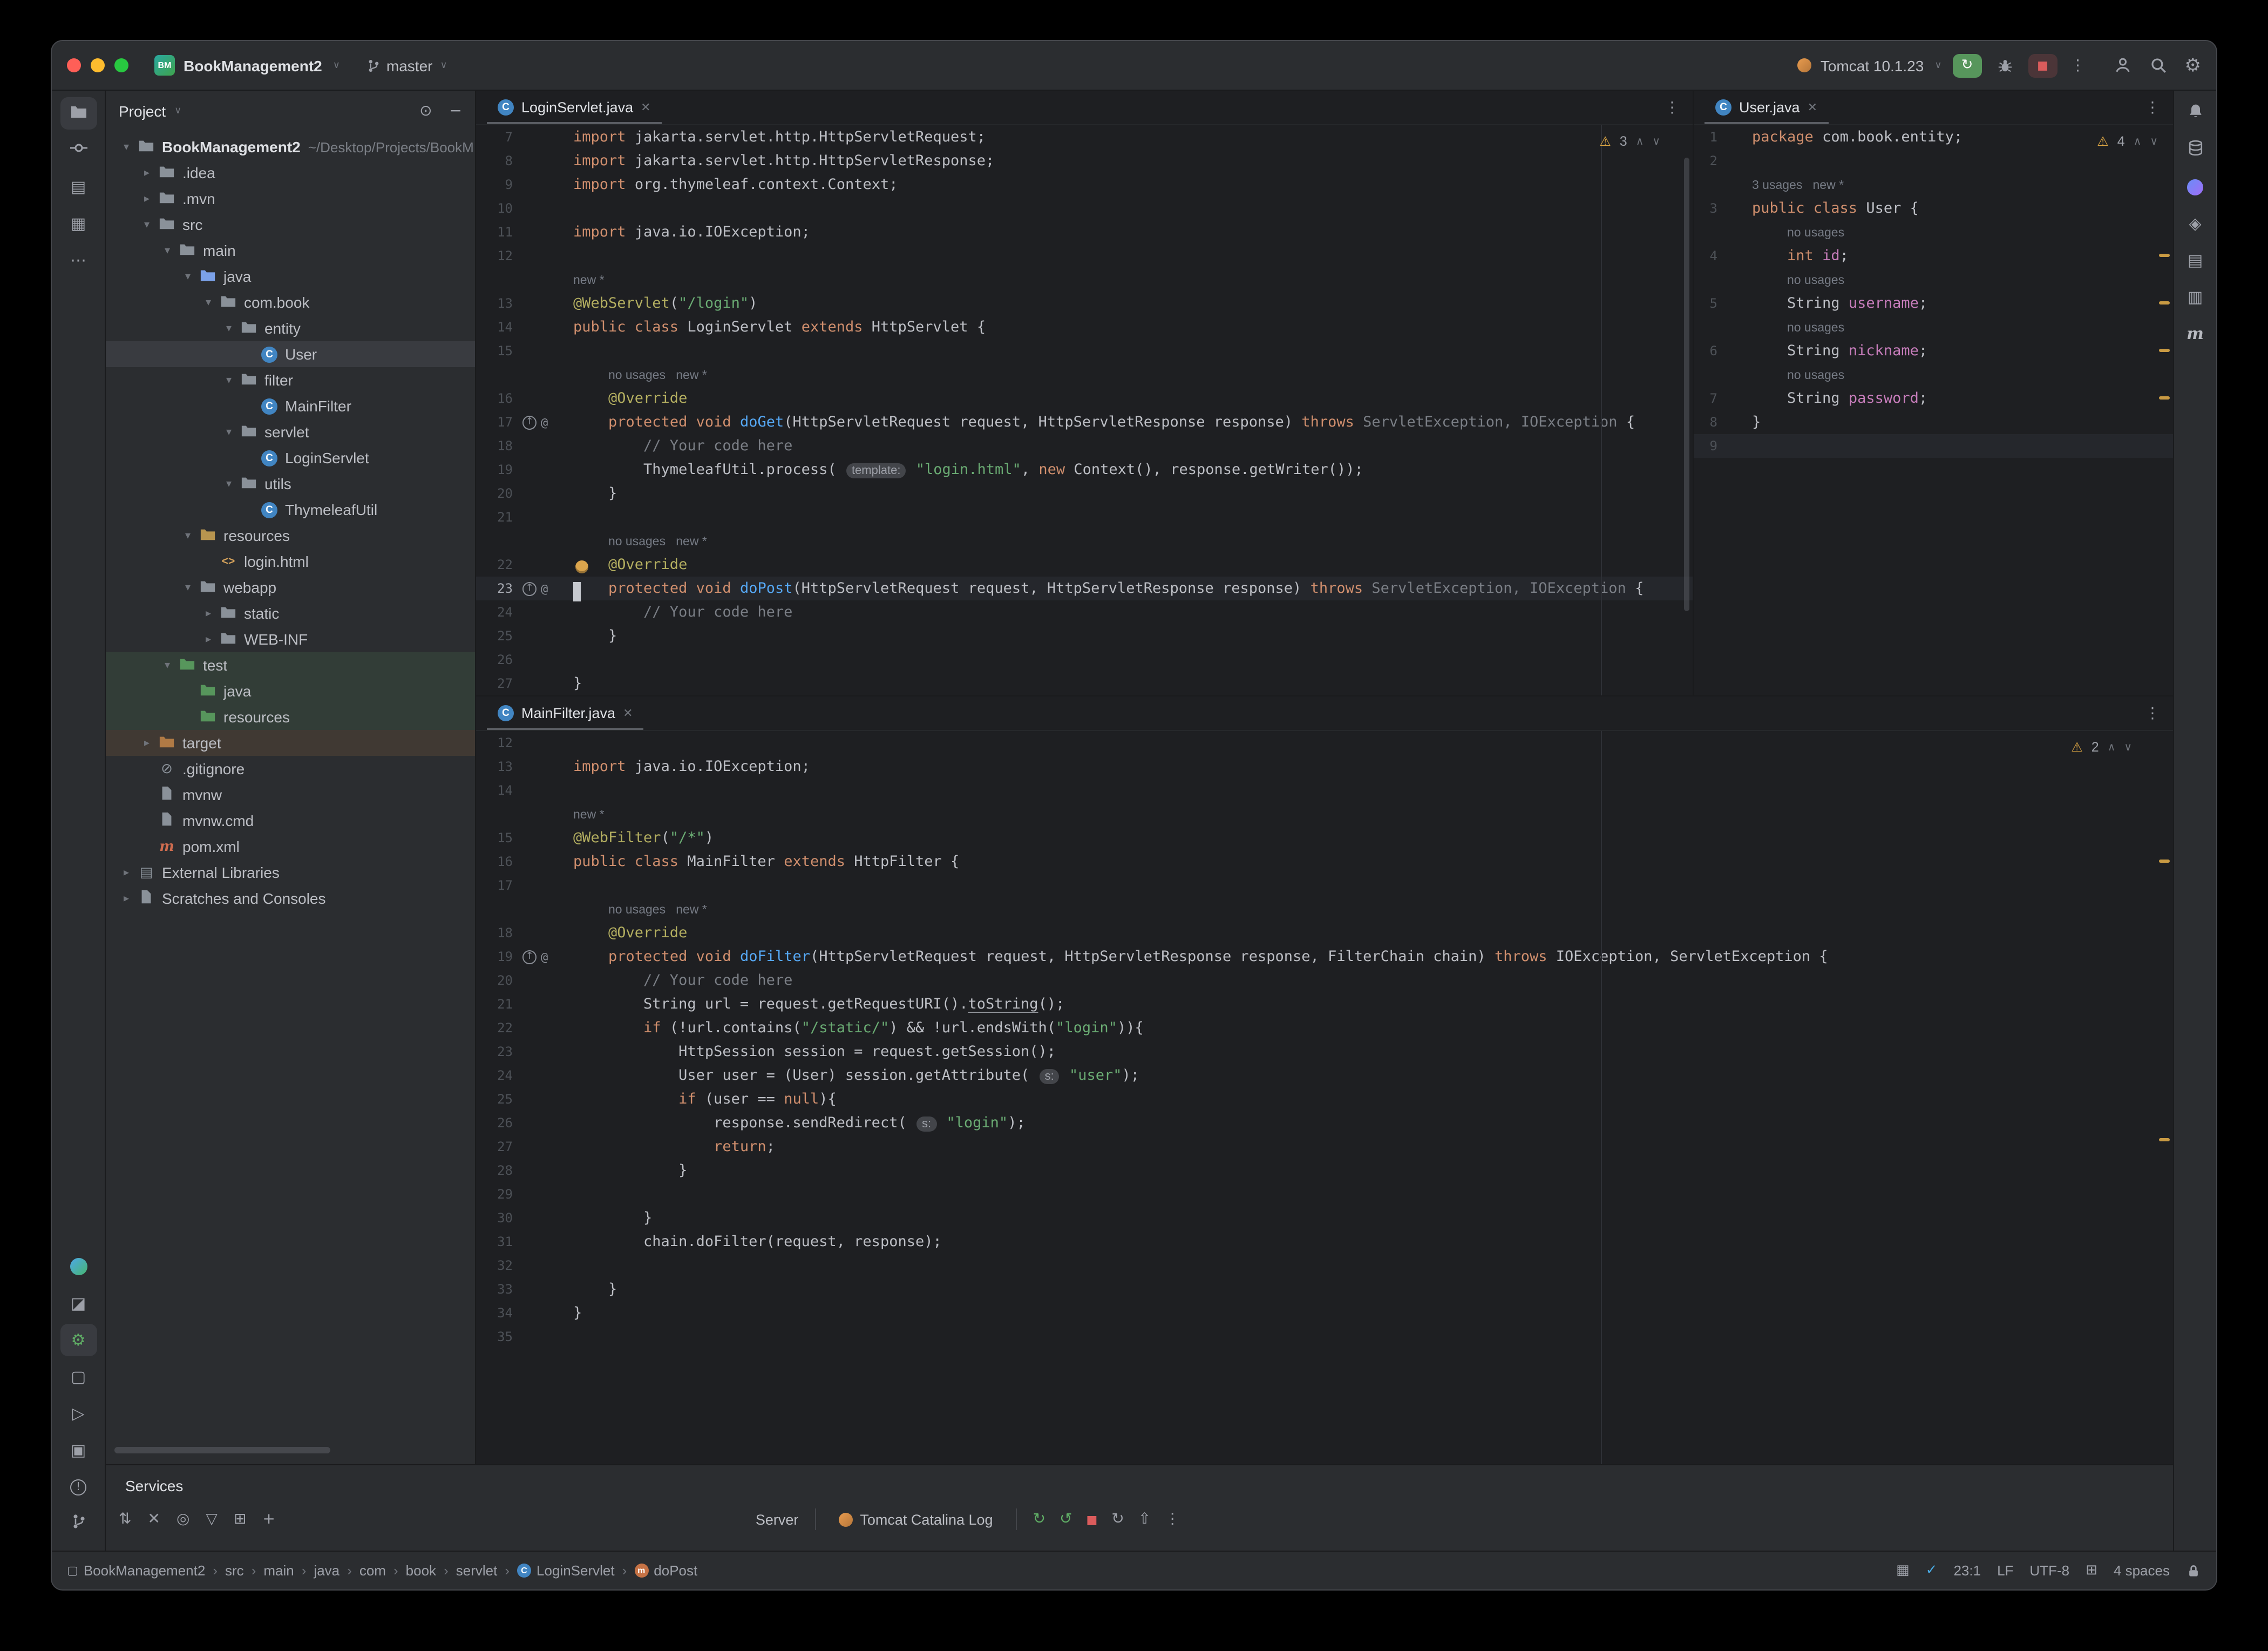  I want to click on overrides-method-icon: ↑, so click(529, 588).